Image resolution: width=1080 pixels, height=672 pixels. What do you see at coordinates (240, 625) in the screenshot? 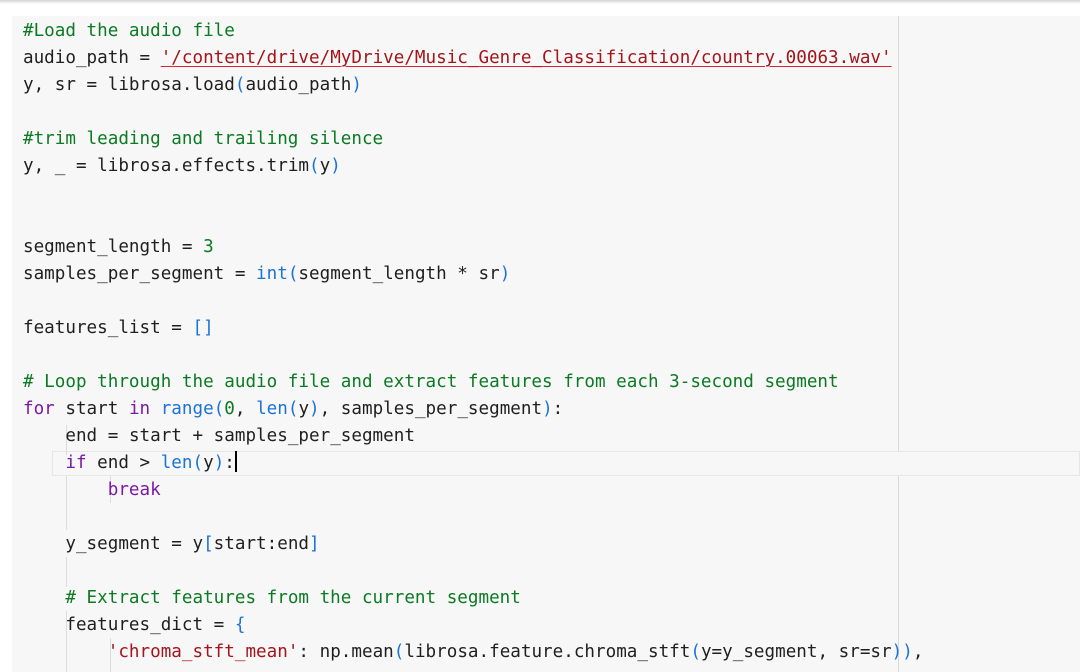
I see `code-bracket: {` at bounding box center [240, 625].